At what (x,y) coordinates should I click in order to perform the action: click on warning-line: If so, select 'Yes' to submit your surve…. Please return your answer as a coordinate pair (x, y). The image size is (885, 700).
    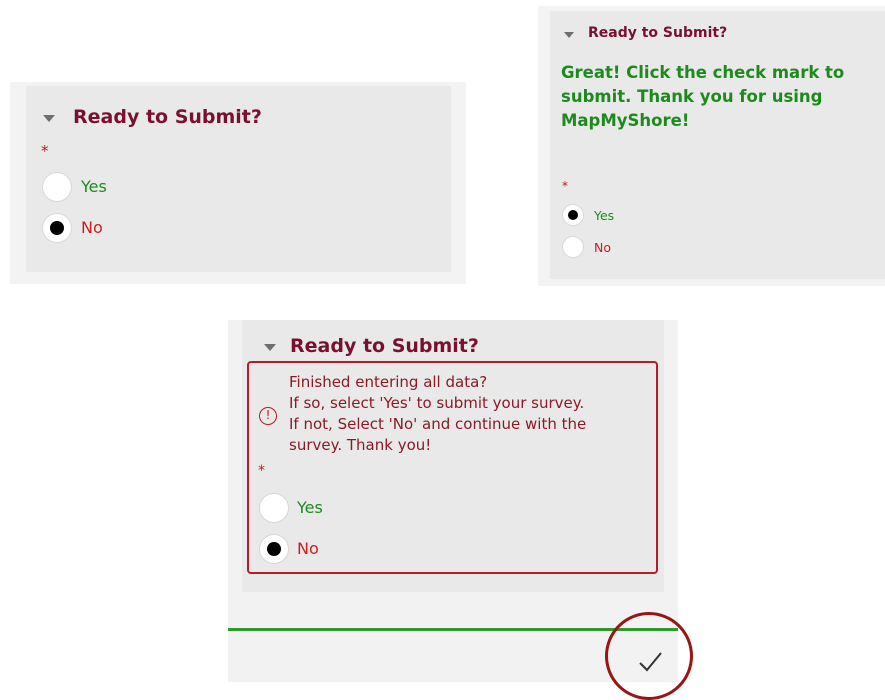
    Looking at the image, I should click on (437, 403).